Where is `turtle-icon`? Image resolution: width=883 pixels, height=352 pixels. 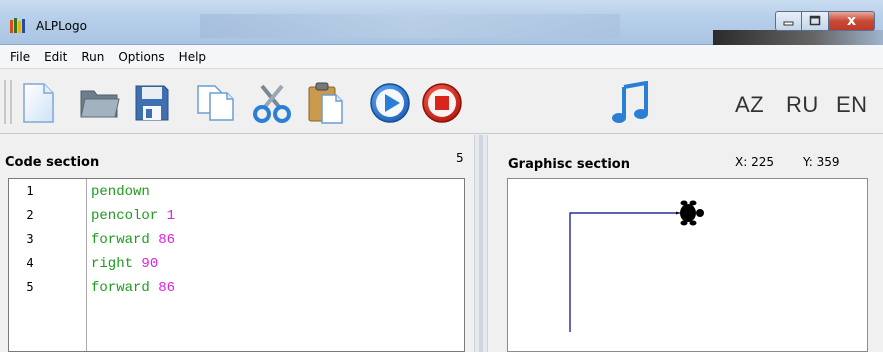 turtle-icon is located at coordinates (690, 213).